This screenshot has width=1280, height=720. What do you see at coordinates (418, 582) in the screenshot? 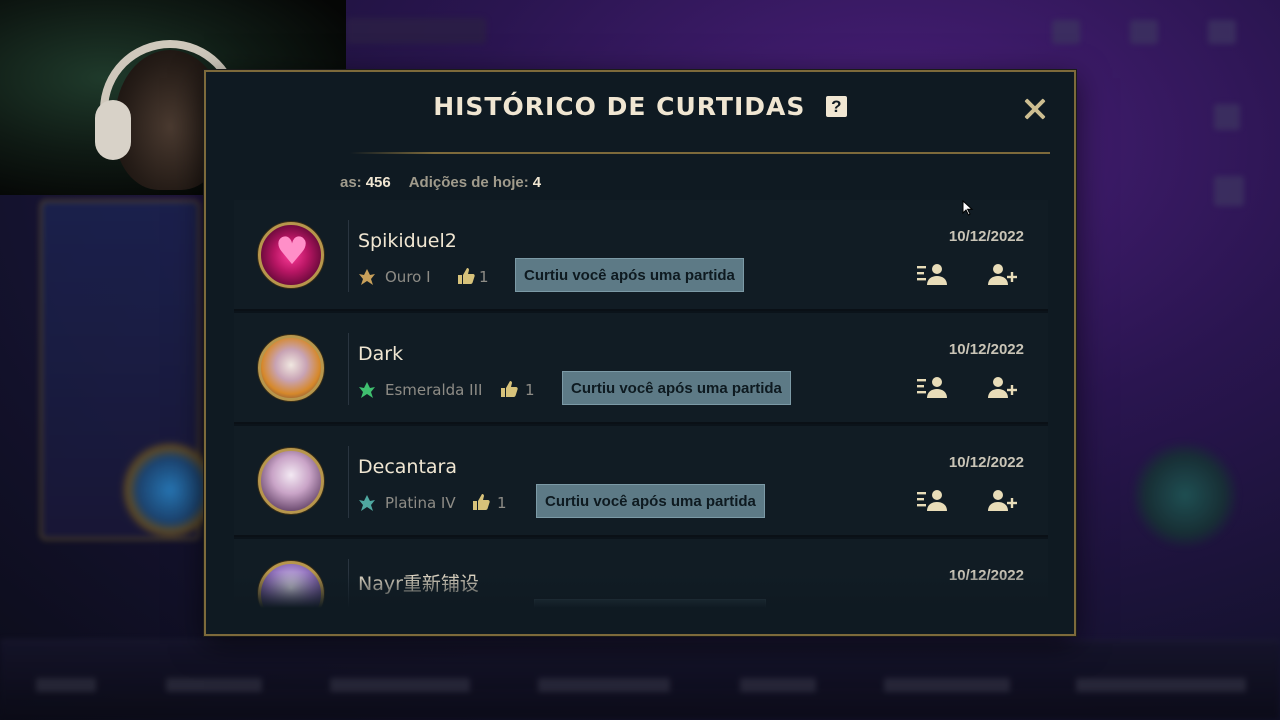
I see `player-name: Nayr重新铺设` at bounding box center [418, 582].